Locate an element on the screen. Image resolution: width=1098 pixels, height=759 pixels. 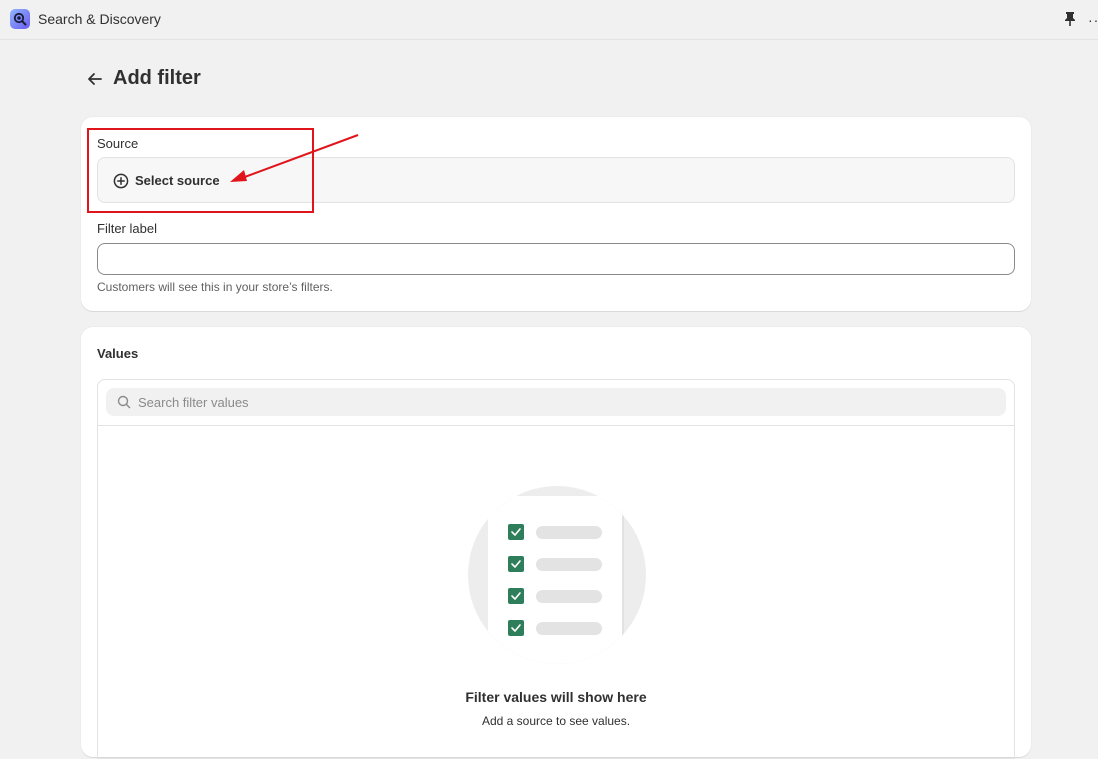
empty-state-illustration is located at coordinates (557, 575).